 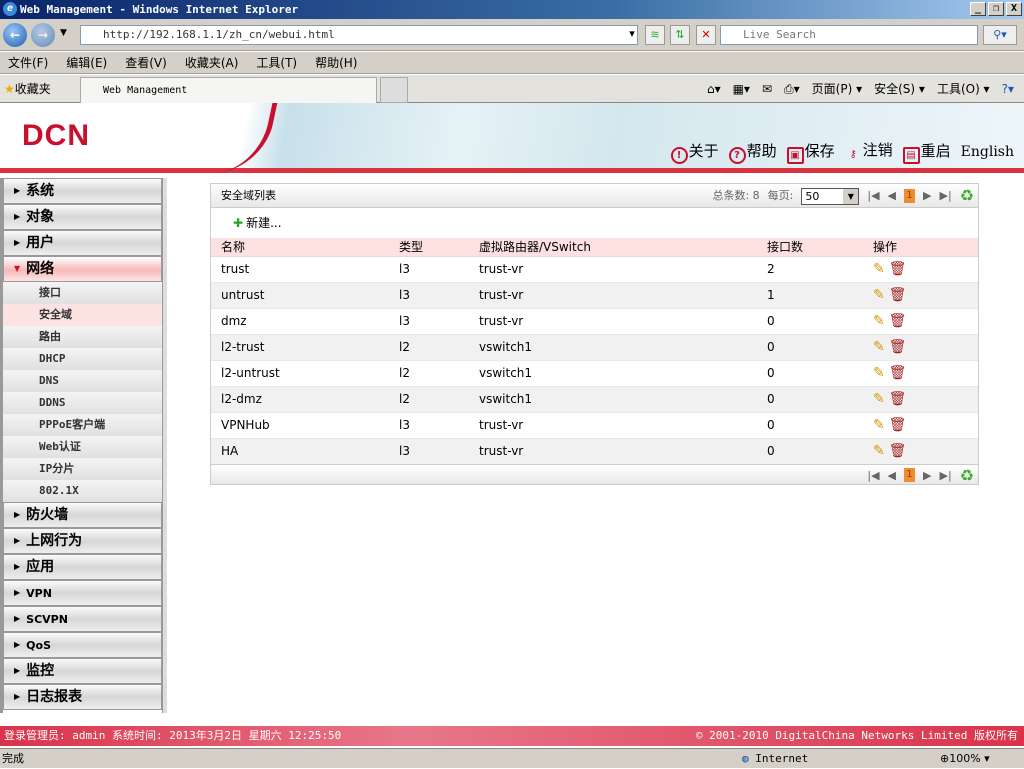 I want to click on sidebar-sub-routing: 路由, so click(x=82, y=337).